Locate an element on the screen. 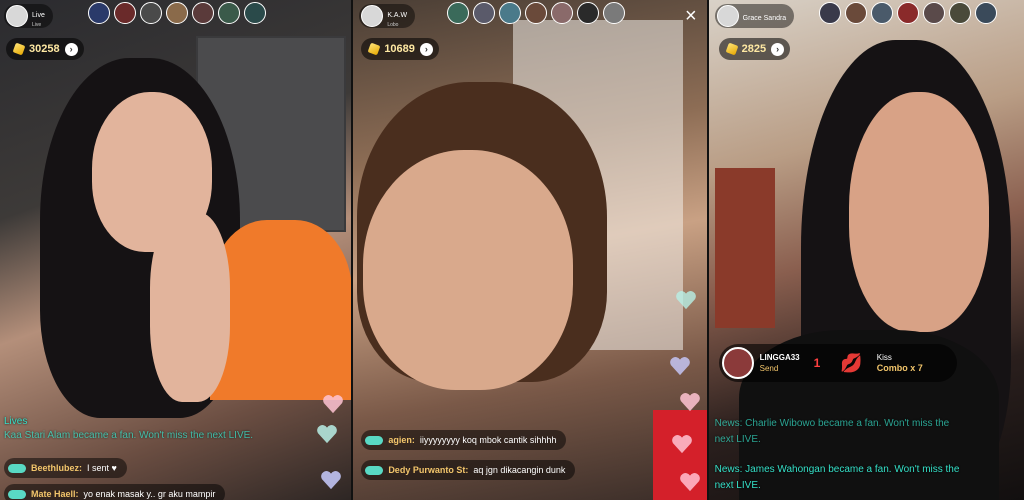 The height and width of the screenshot is (500, 1024). background-door is located at coordinates (271, 134).